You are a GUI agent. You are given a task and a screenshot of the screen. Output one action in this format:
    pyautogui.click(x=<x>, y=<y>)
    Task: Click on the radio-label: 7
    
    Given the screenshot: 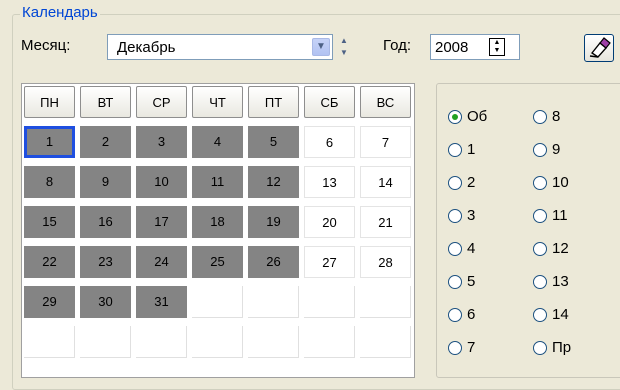 What is the action you would take?
    pyautogui.click(x=471, y=347)
    